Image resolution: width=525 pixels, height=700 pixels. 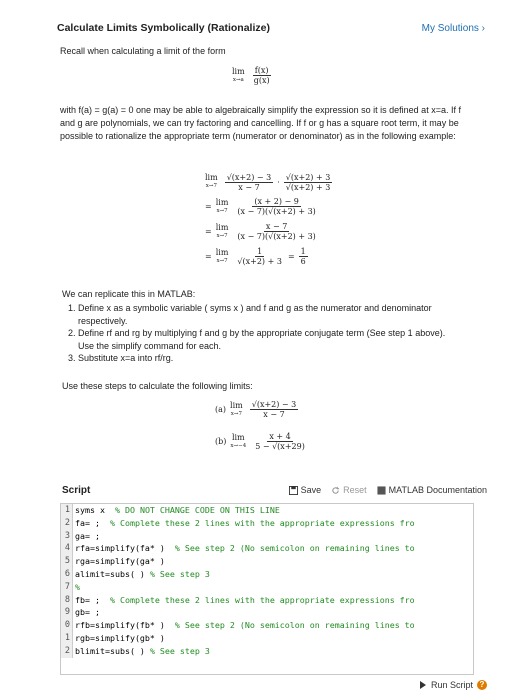 What do you see at coordinates (437, 490) in the screenshot?
I see `documentation-label: MATLAB Documentation` at bounding box center [437, 490].